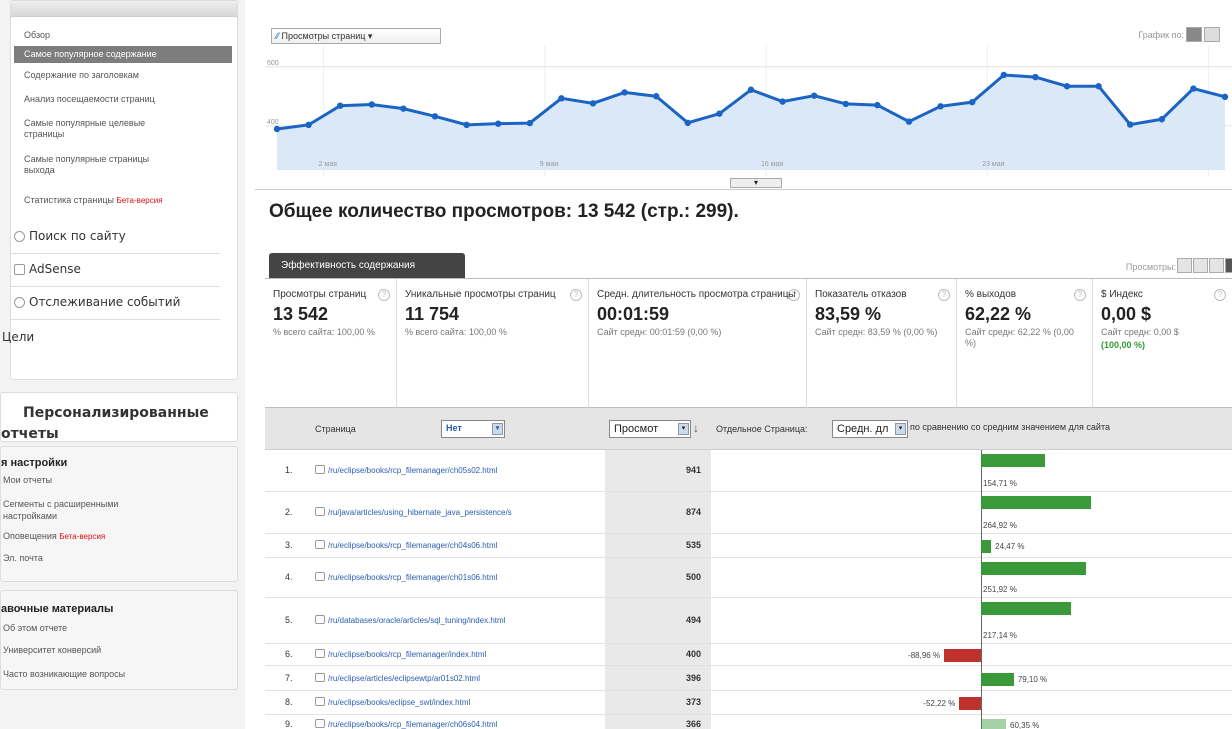 Image resolution: width=1232 pixels, height=729 pixels. What do you see at coordinates (119, 417) in the screenshot?
I see `personalized-reports-panel: Персонализированные отчеты` at bounding box center [119, 417].